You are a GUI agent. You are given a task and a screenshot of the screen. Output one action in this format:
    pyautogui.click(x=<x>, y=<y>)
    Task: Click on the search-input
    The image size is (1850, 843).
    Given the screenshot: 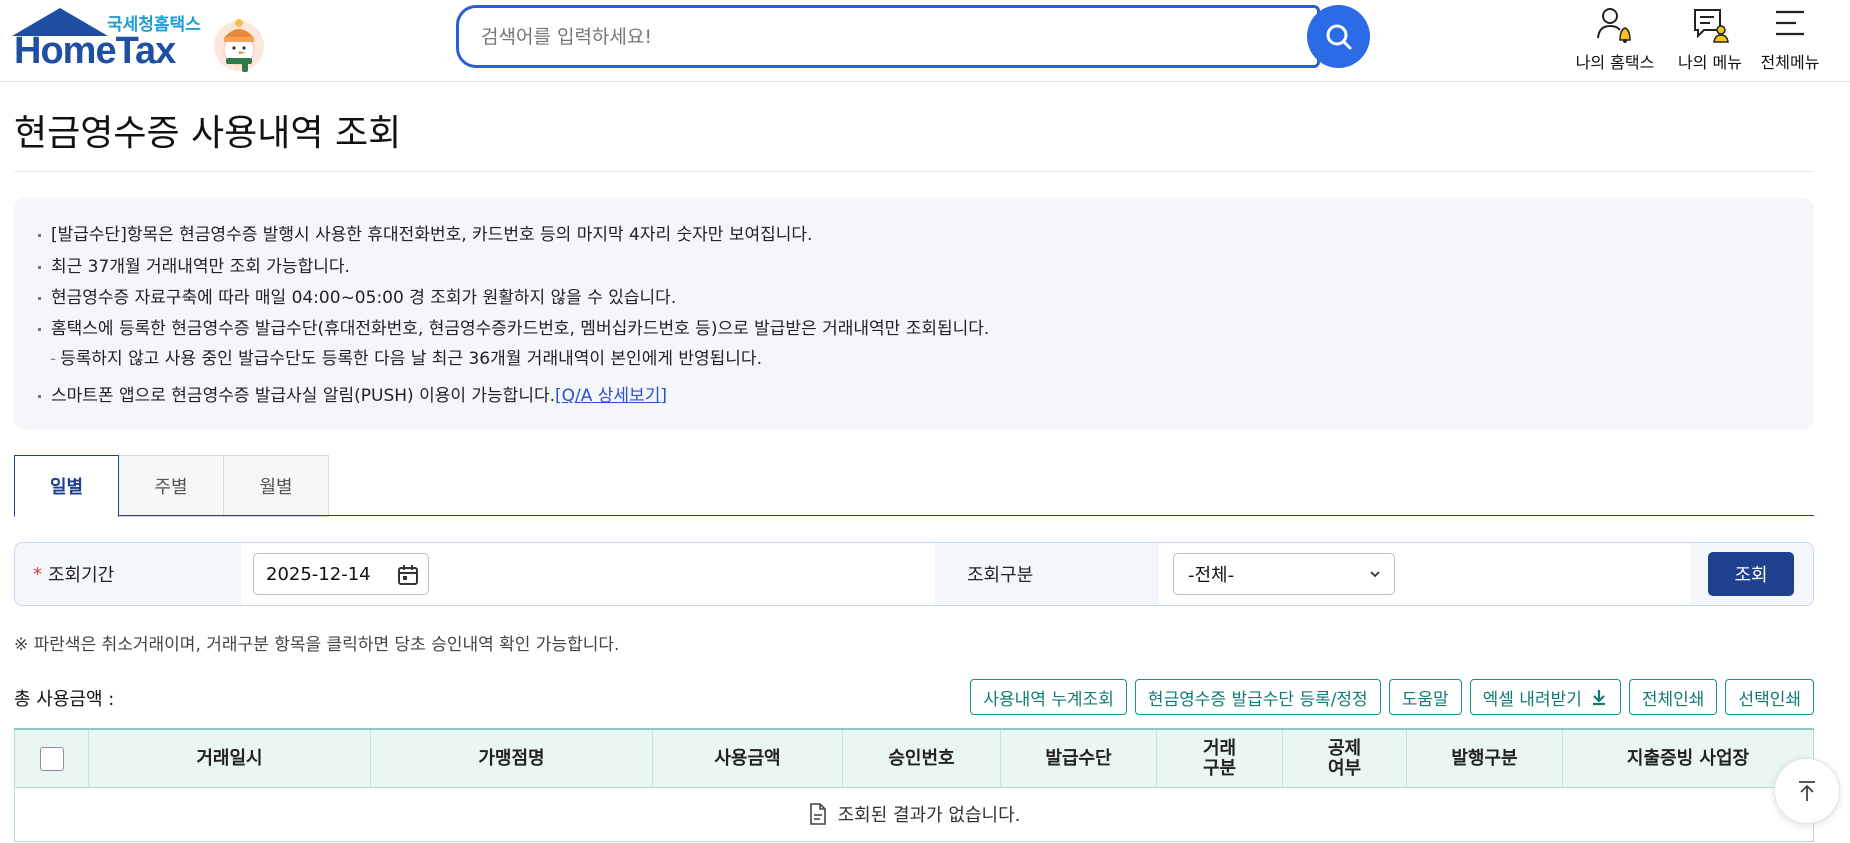 What is the action you would take?
    pyautogui.click(x=881, y=37)
    